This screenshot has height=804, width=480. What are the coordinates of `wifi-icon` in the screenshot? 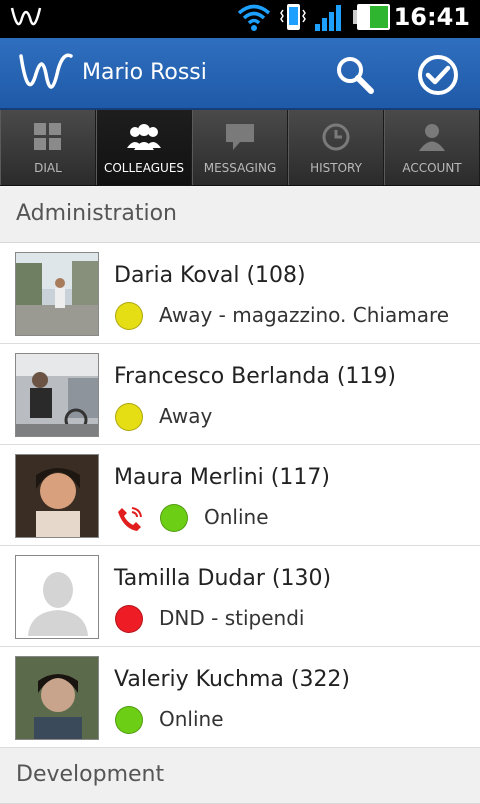 It's located at (254, 19).